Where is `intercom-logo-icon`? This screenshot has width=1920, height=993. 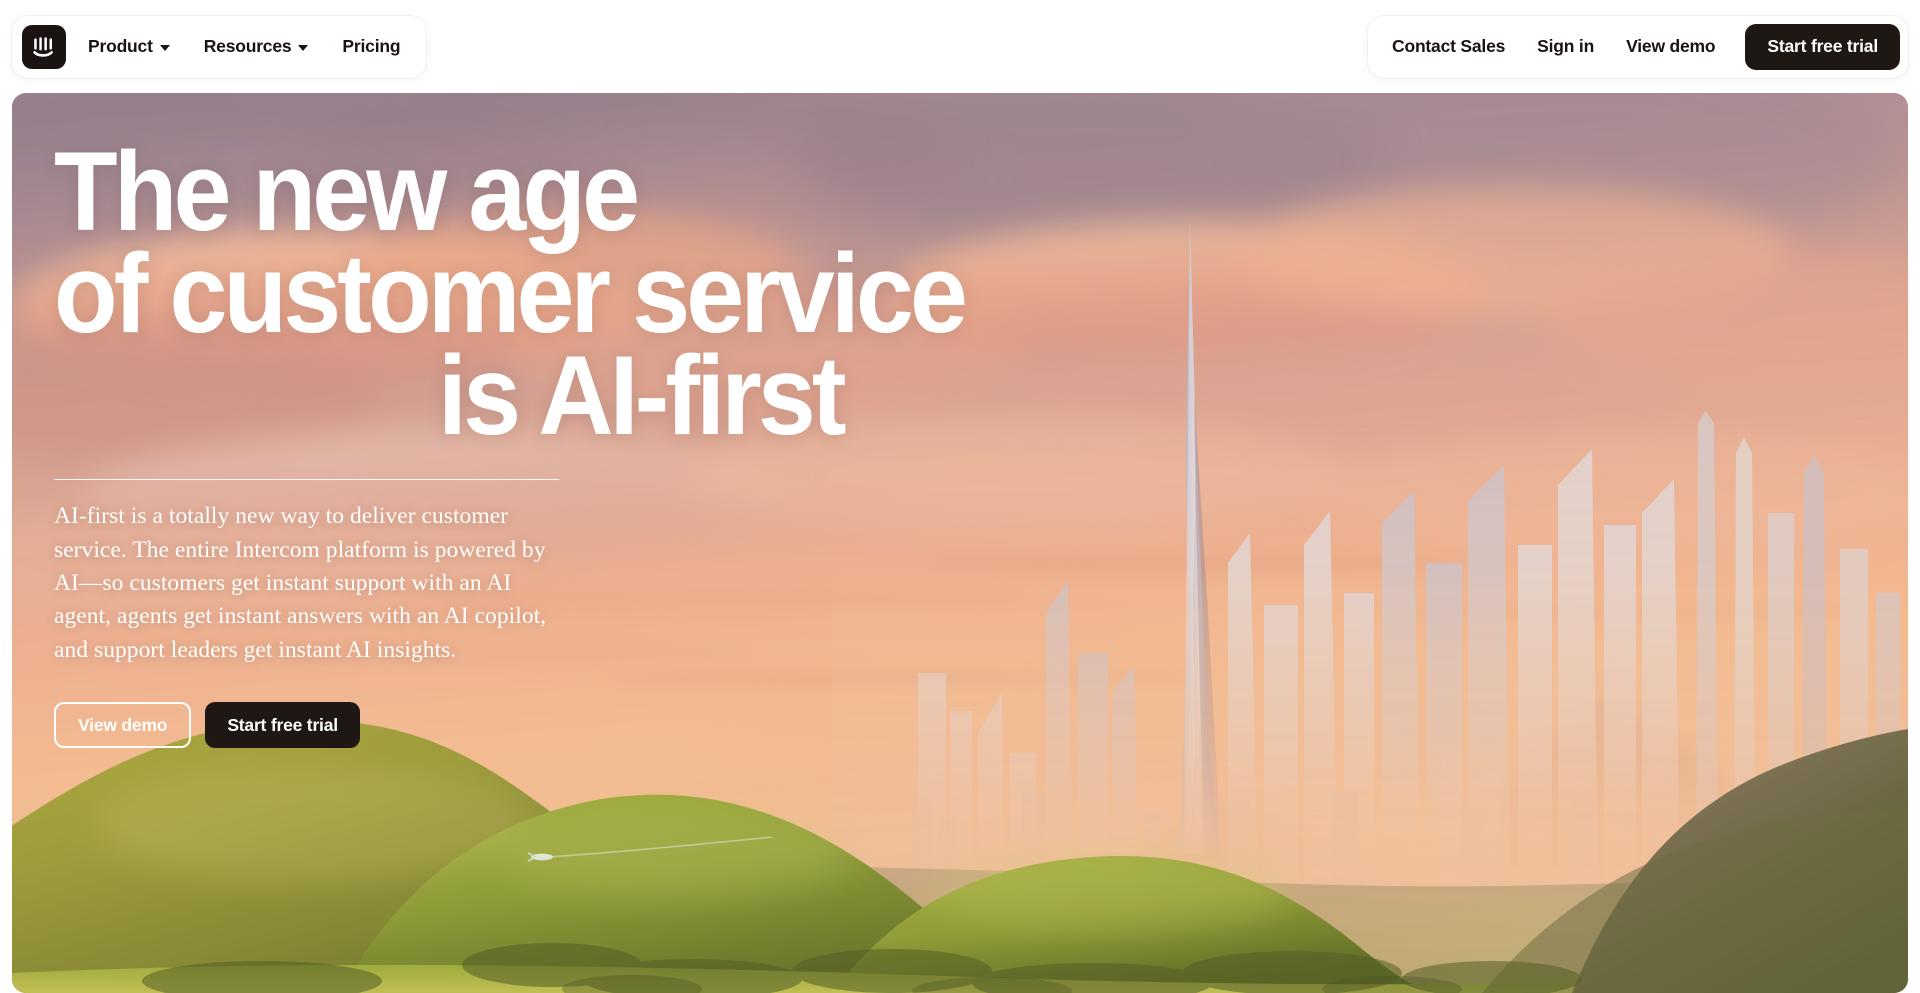 intercom-logo-icon is located at coordinates (44, 46).